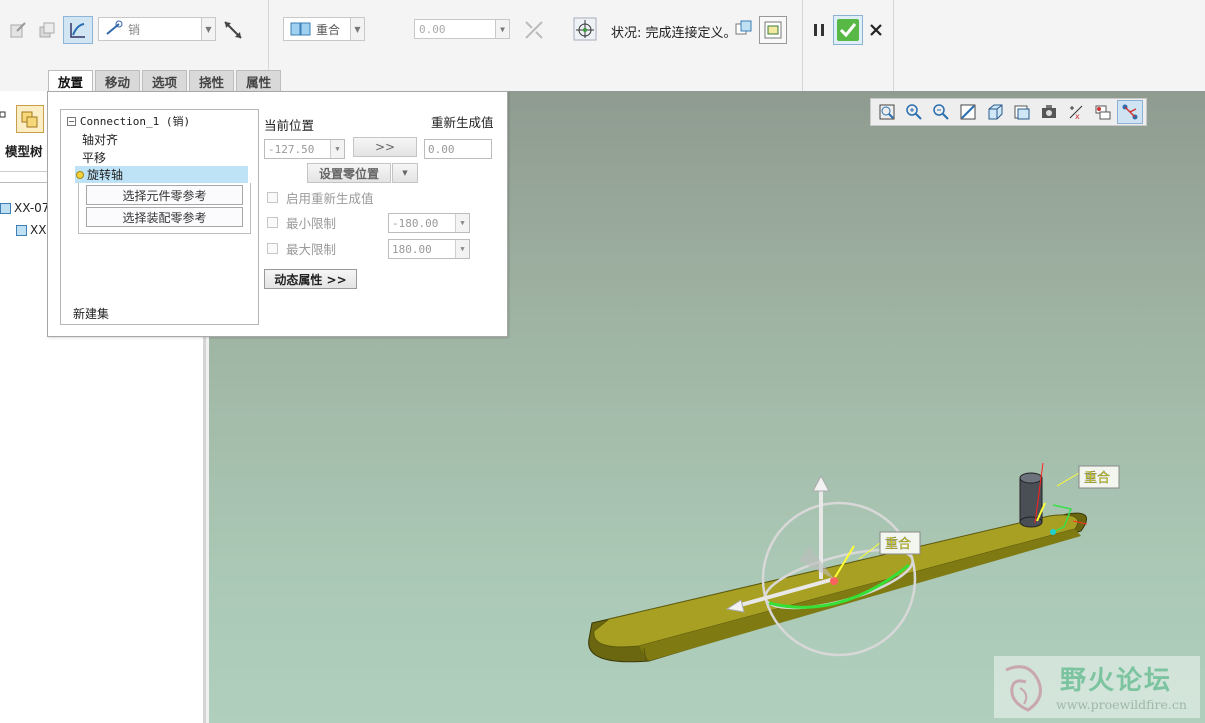  Describe the element at coordinates (328, 29) in the screenshot. I see `constraint-type-value: 重合` at that location.